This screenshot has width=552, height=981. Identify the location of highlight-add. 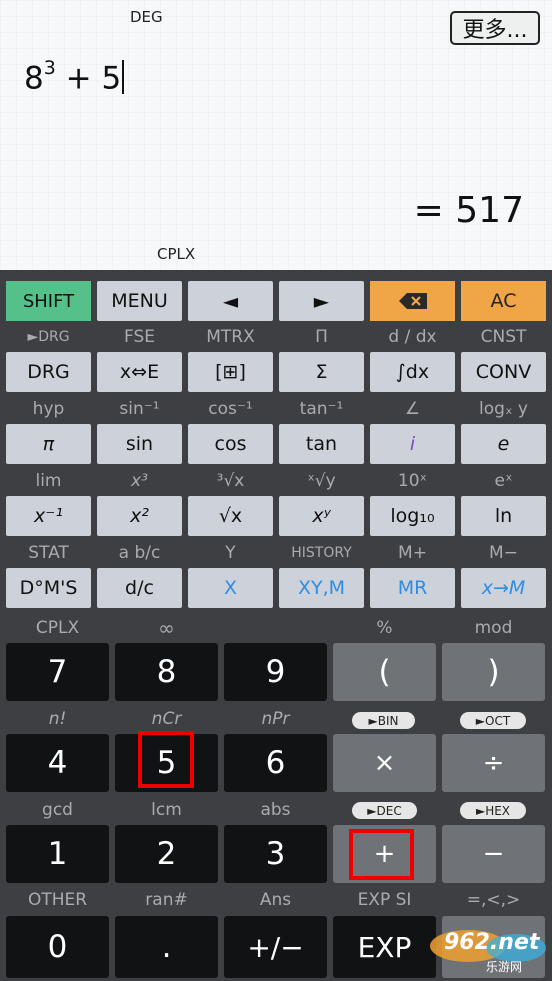
(381, 854).